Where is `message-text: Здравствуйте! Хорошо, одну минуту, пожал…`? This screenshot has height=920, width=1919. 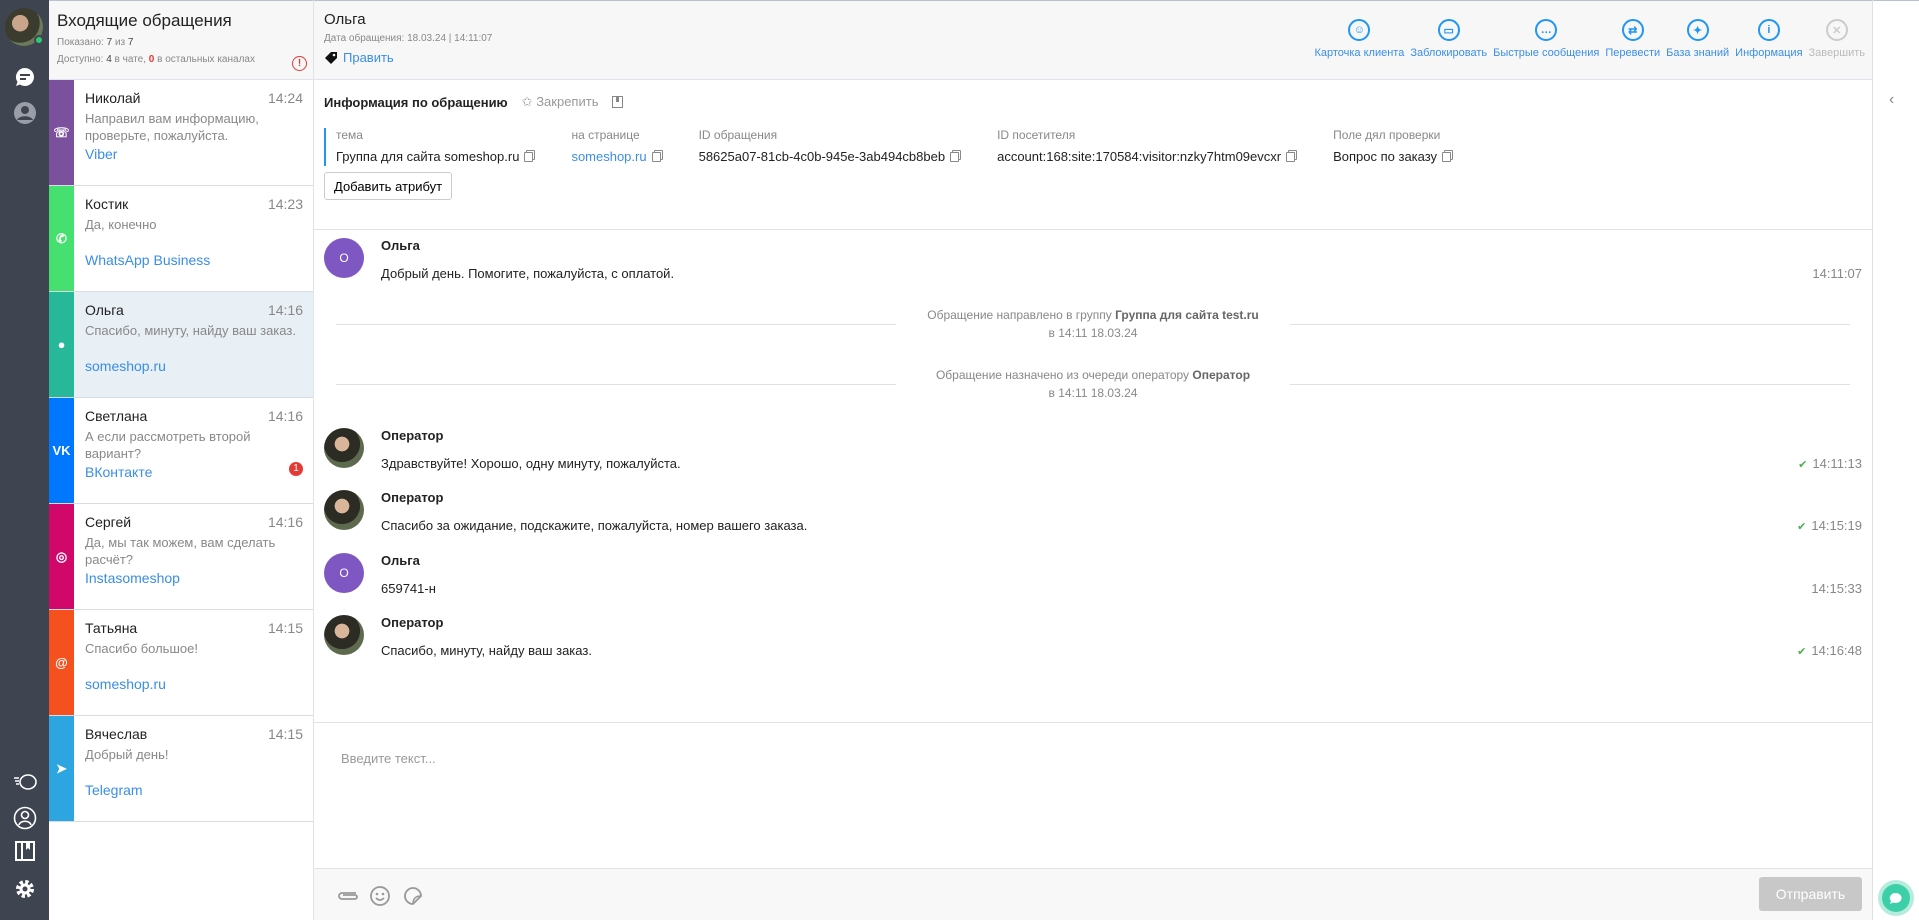
message-text: Здравствуйте! Хорошо, одну минуту, пожал… is located at coordinates (531, 463).